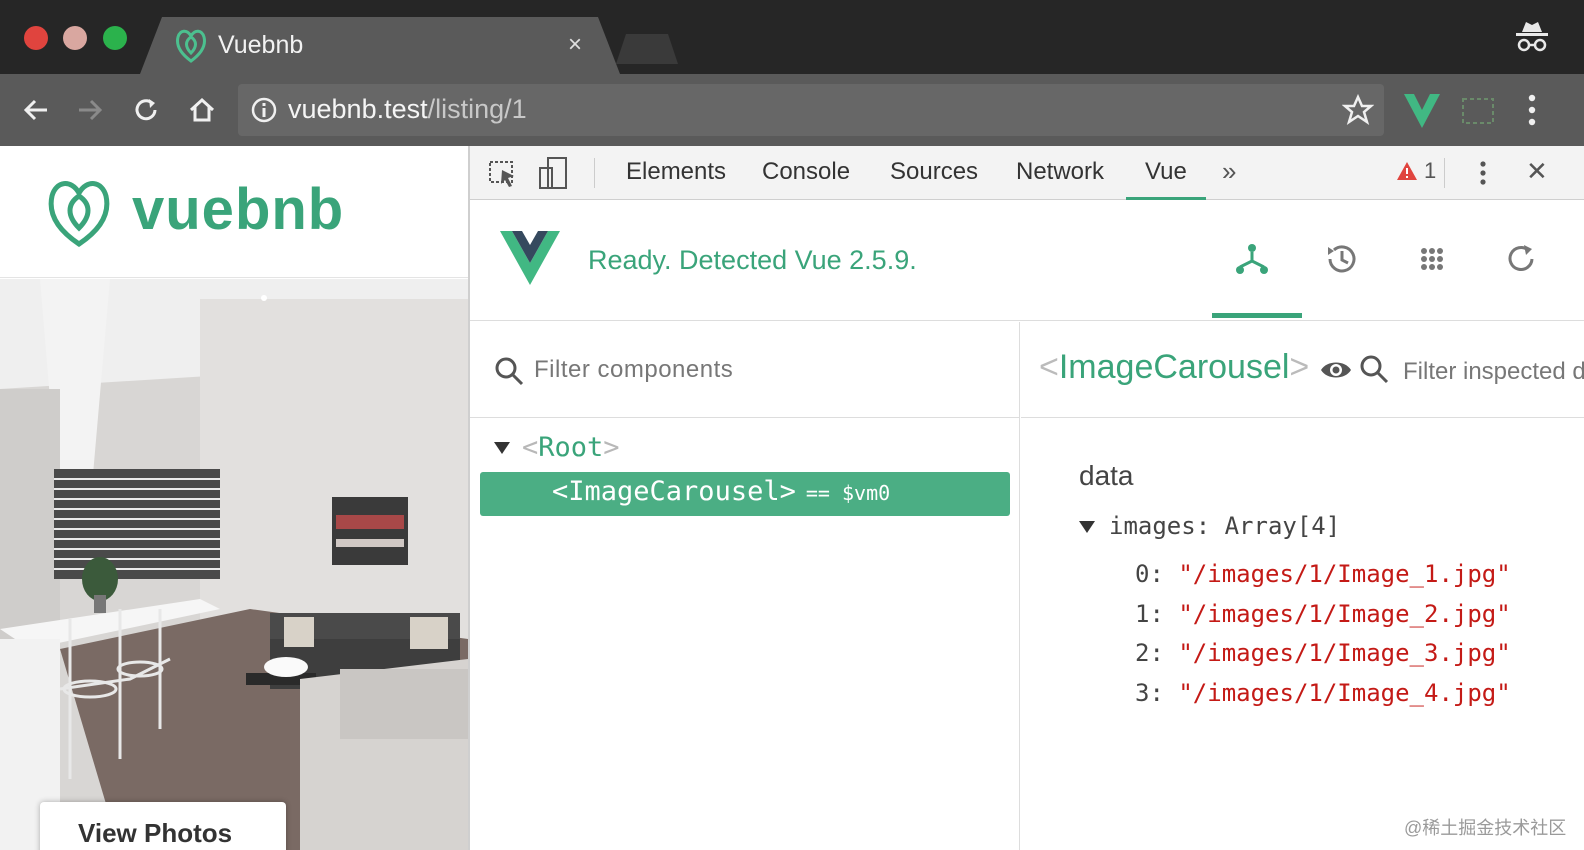 This screenshot has width=1584, height=850. I want to click on home-icon, so click(202, 109).